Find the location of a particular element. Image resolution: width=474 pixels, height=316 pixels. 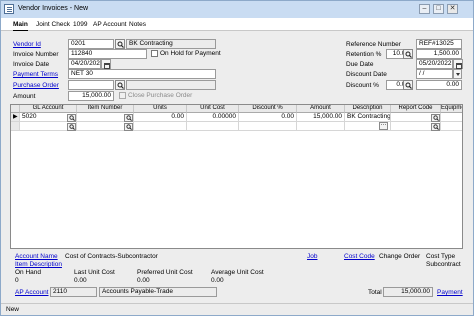

total-label: Total is located at coordinates (375, 292).